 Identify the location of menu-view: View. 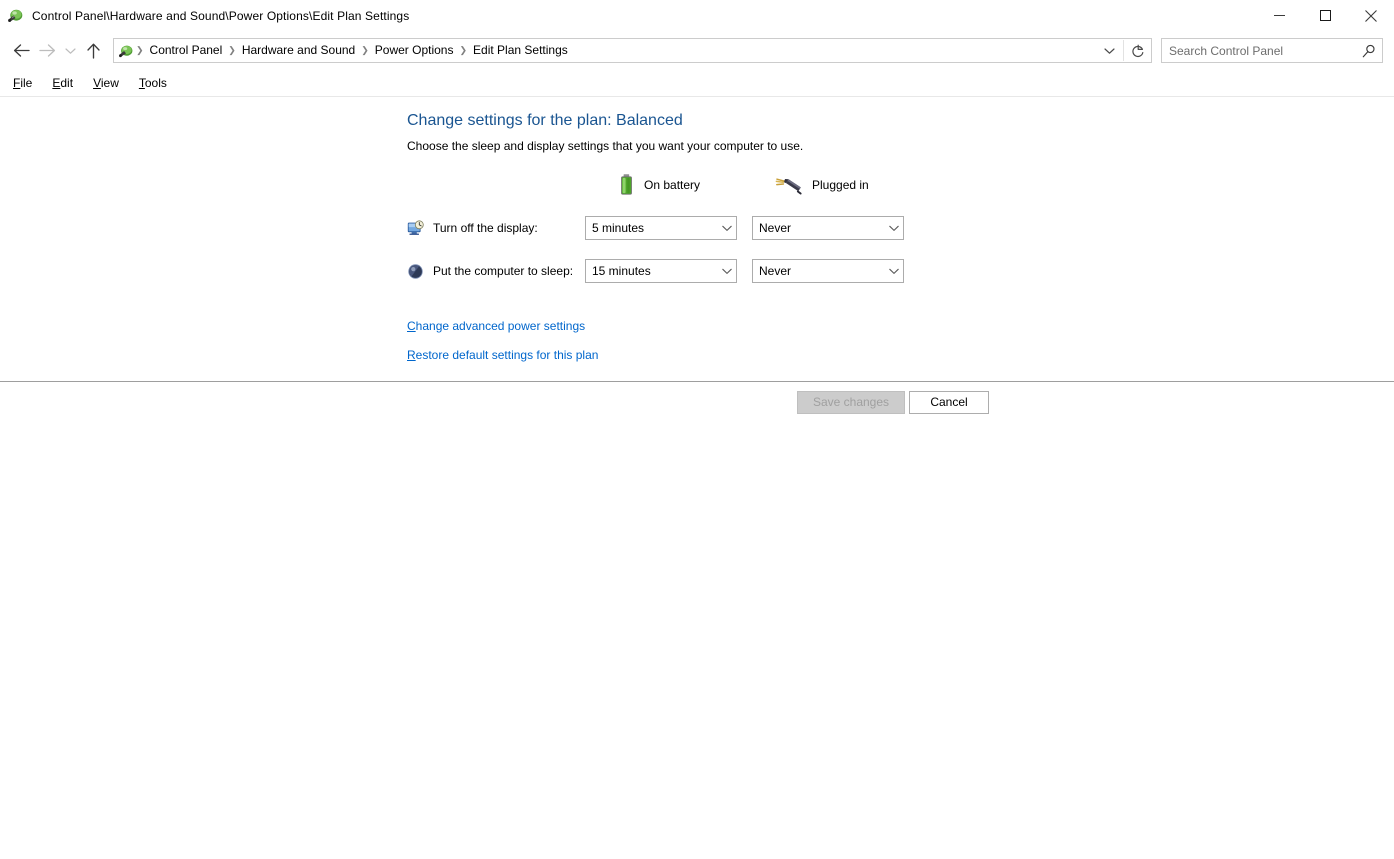
(106, 83).